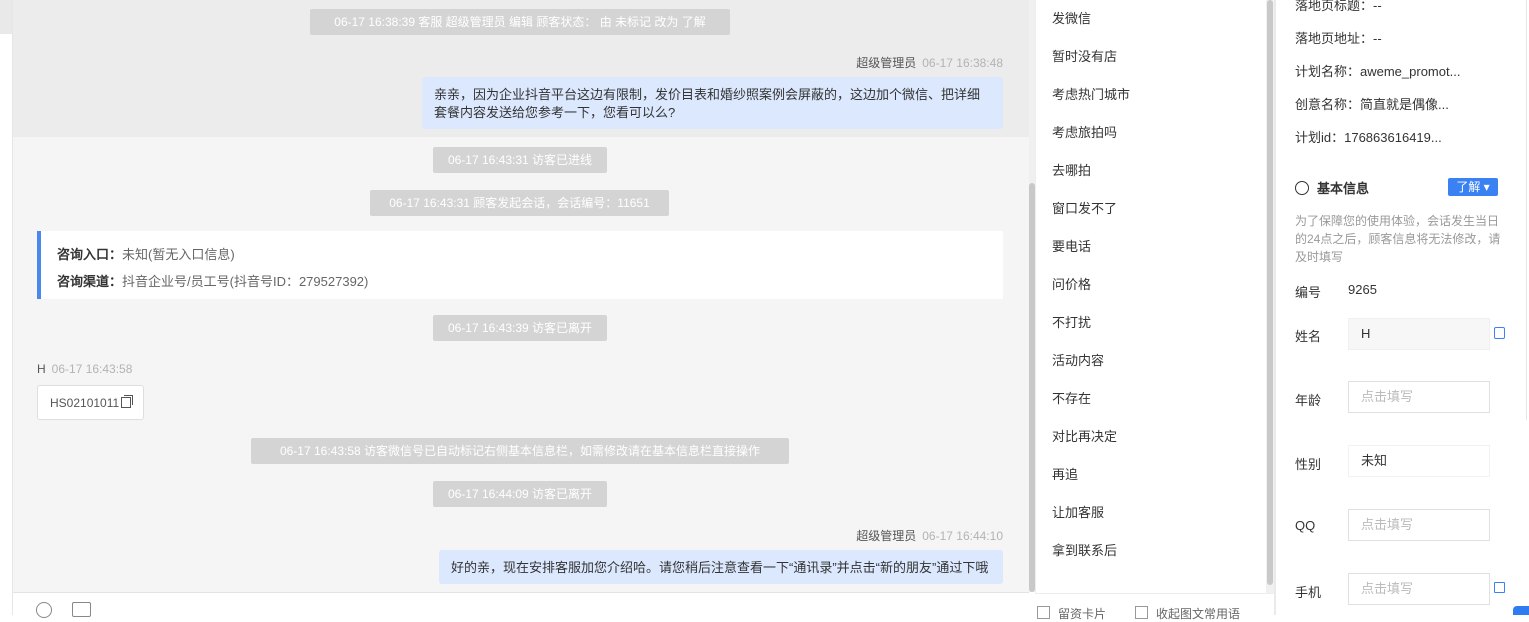 Image resolution: width=1529 pixels, height=622 pixels. I want to click on name-label: 姓名, so click(1308, 336).